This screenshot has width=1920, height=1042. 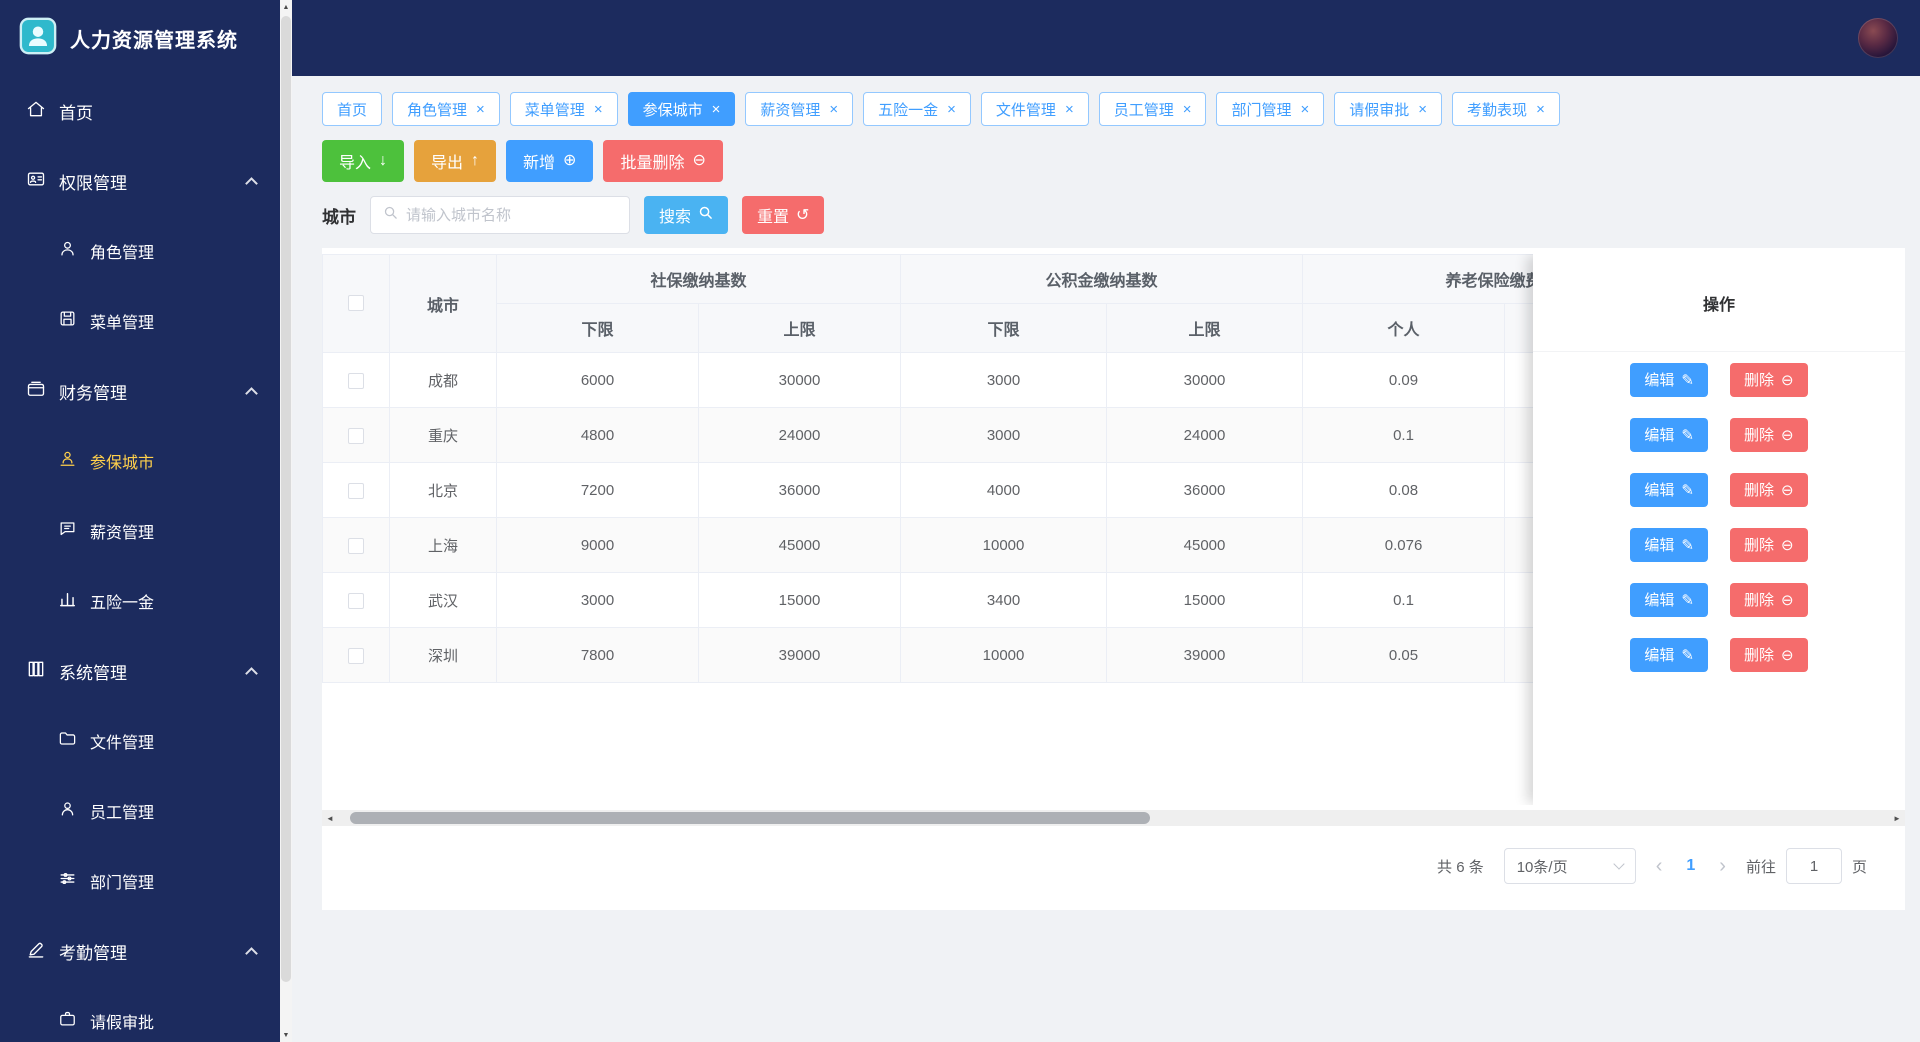 I want to click on reset-button: 重置 ↺, so click(x=783, y=215).